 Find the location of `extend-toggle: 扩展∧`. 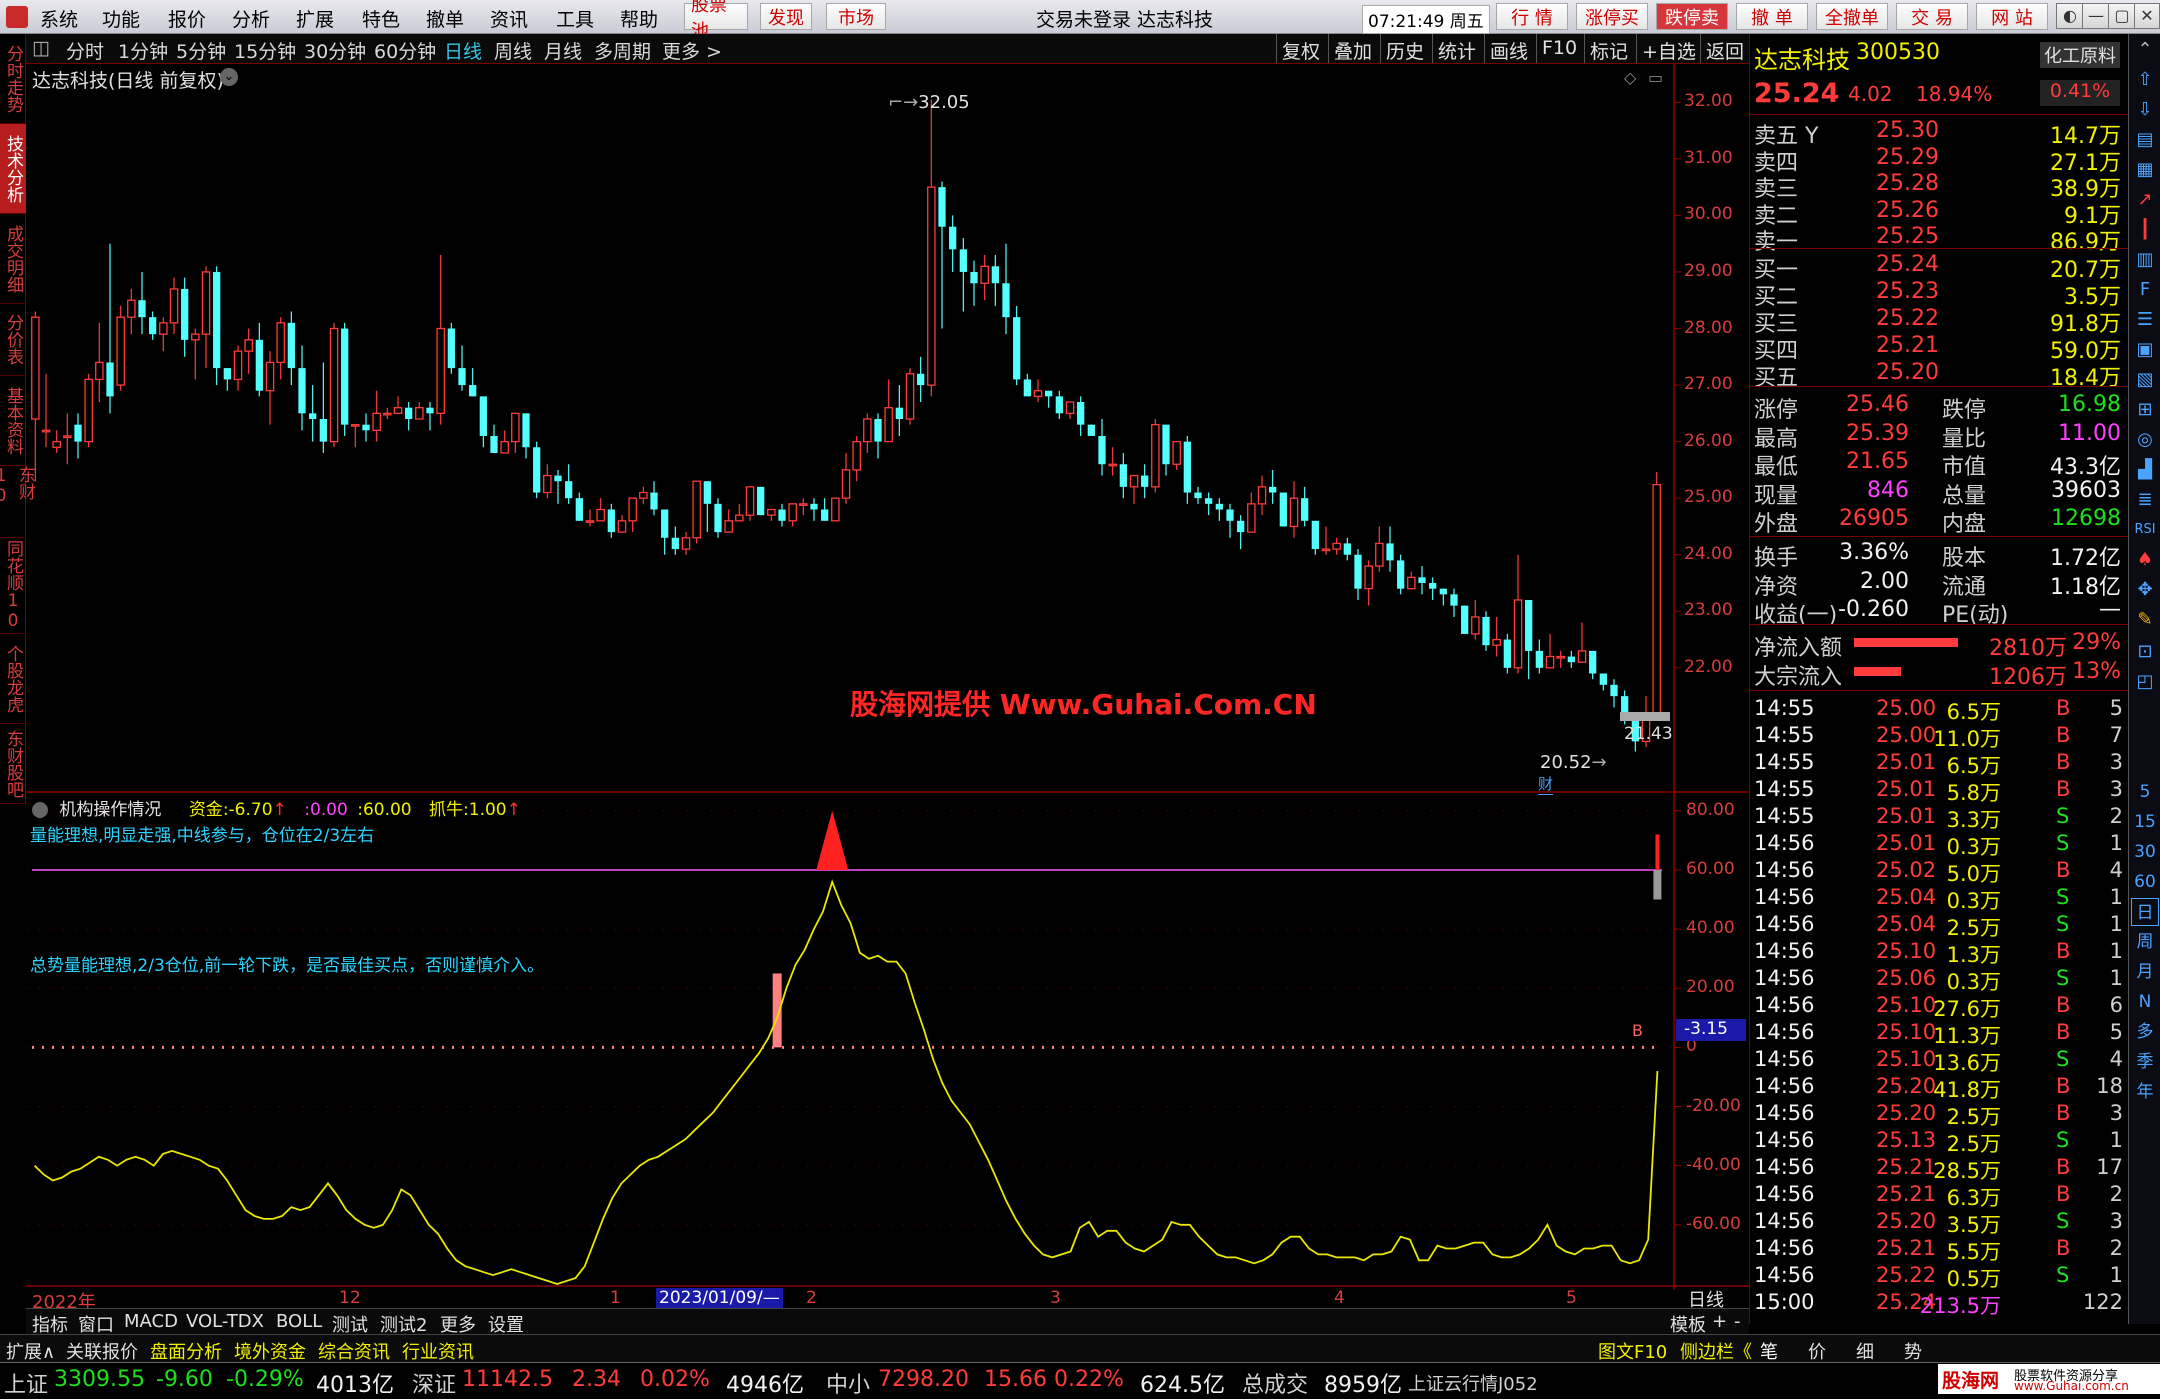

extend-toggle: 扩展∧ is located at coordinates (30, 1351).